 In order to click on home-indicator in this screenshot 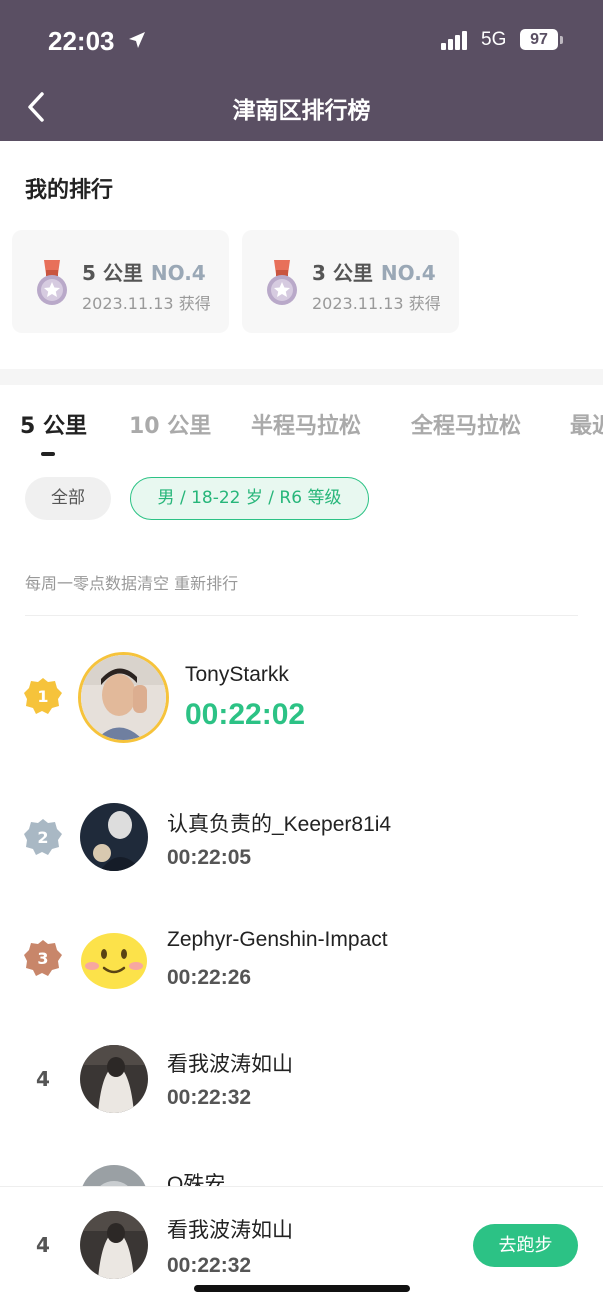, I will do `click(302, 1288)`.